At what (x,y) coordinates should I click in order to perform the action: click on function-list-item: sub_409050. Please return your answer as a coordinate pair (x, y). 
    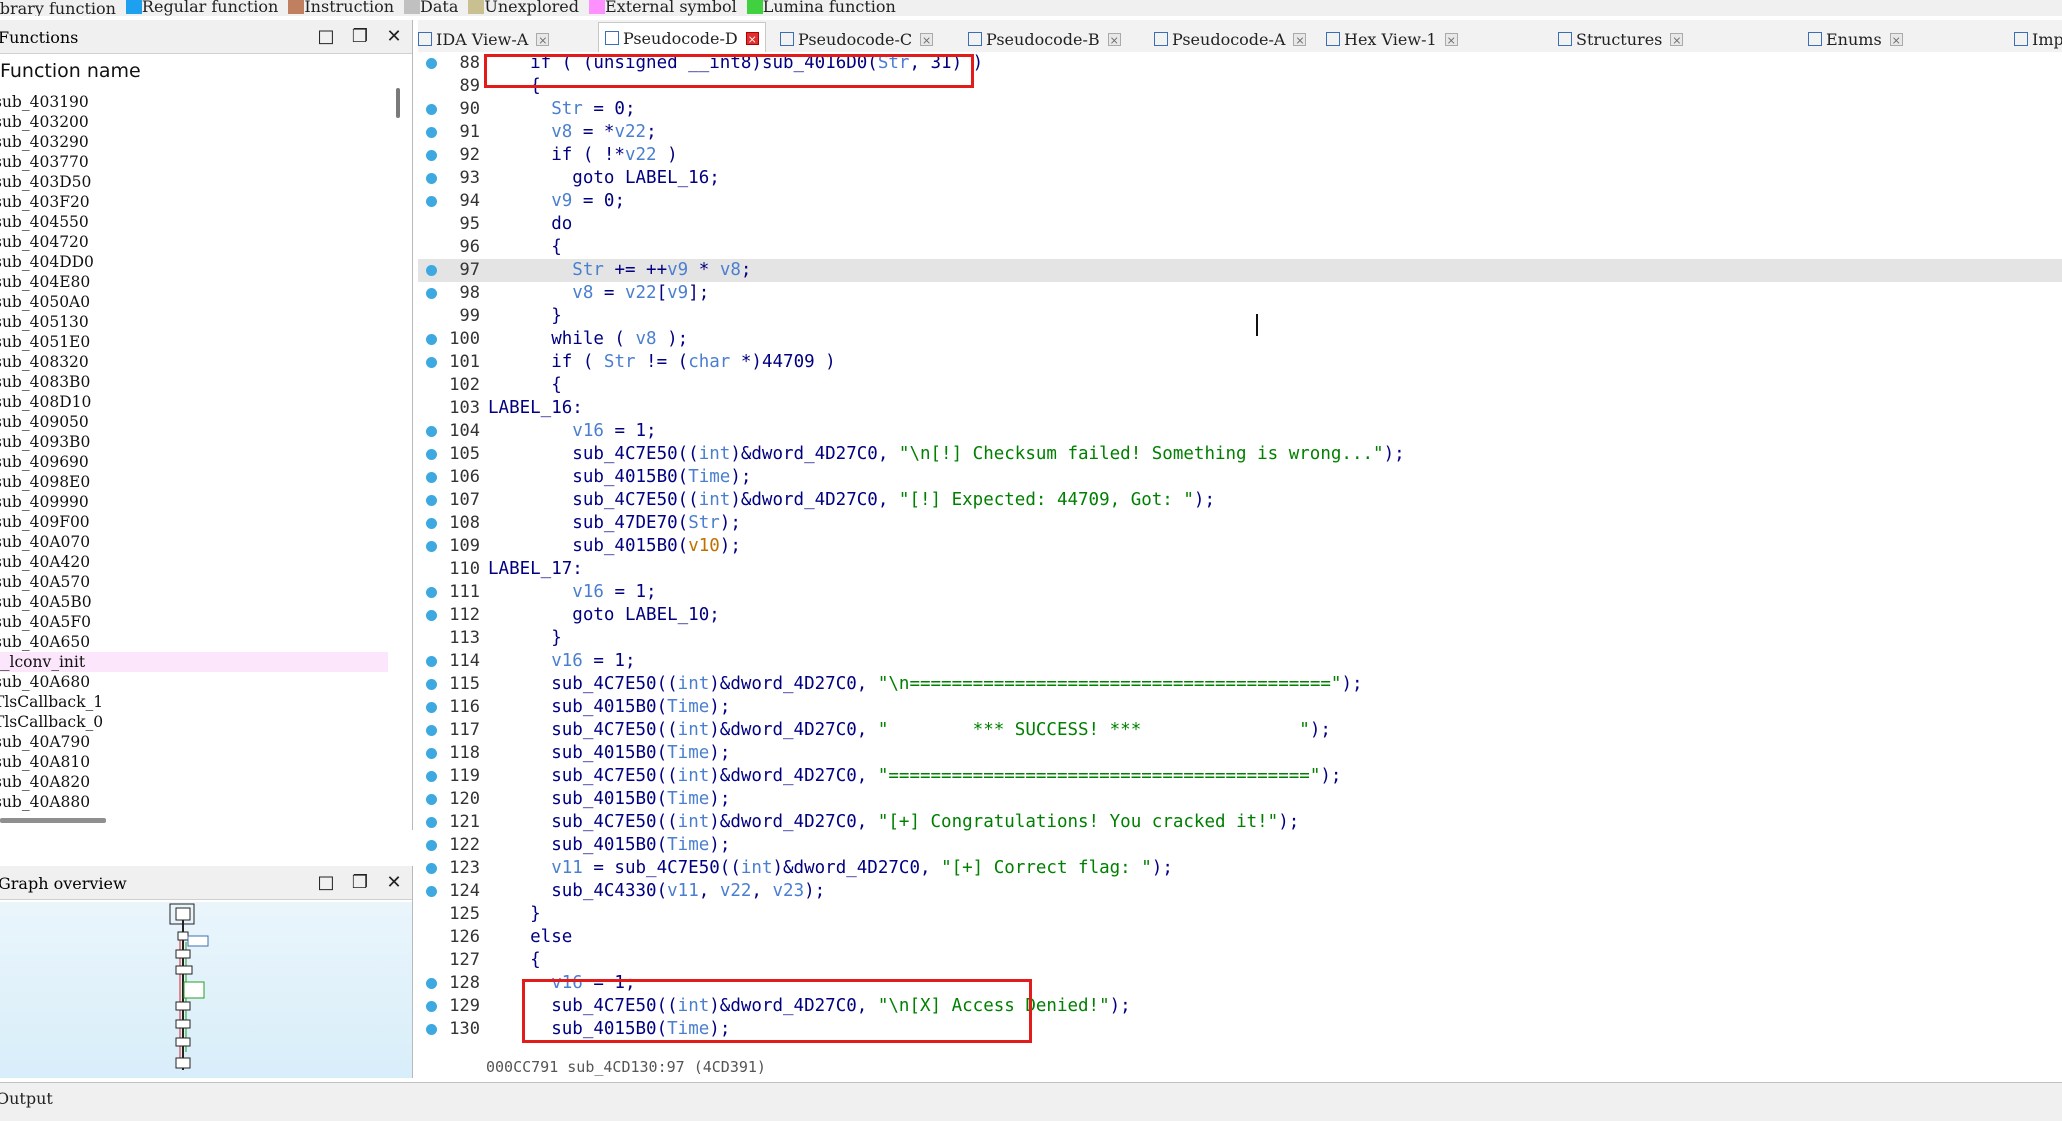
    Looking at the image, I should click on (194, 422).